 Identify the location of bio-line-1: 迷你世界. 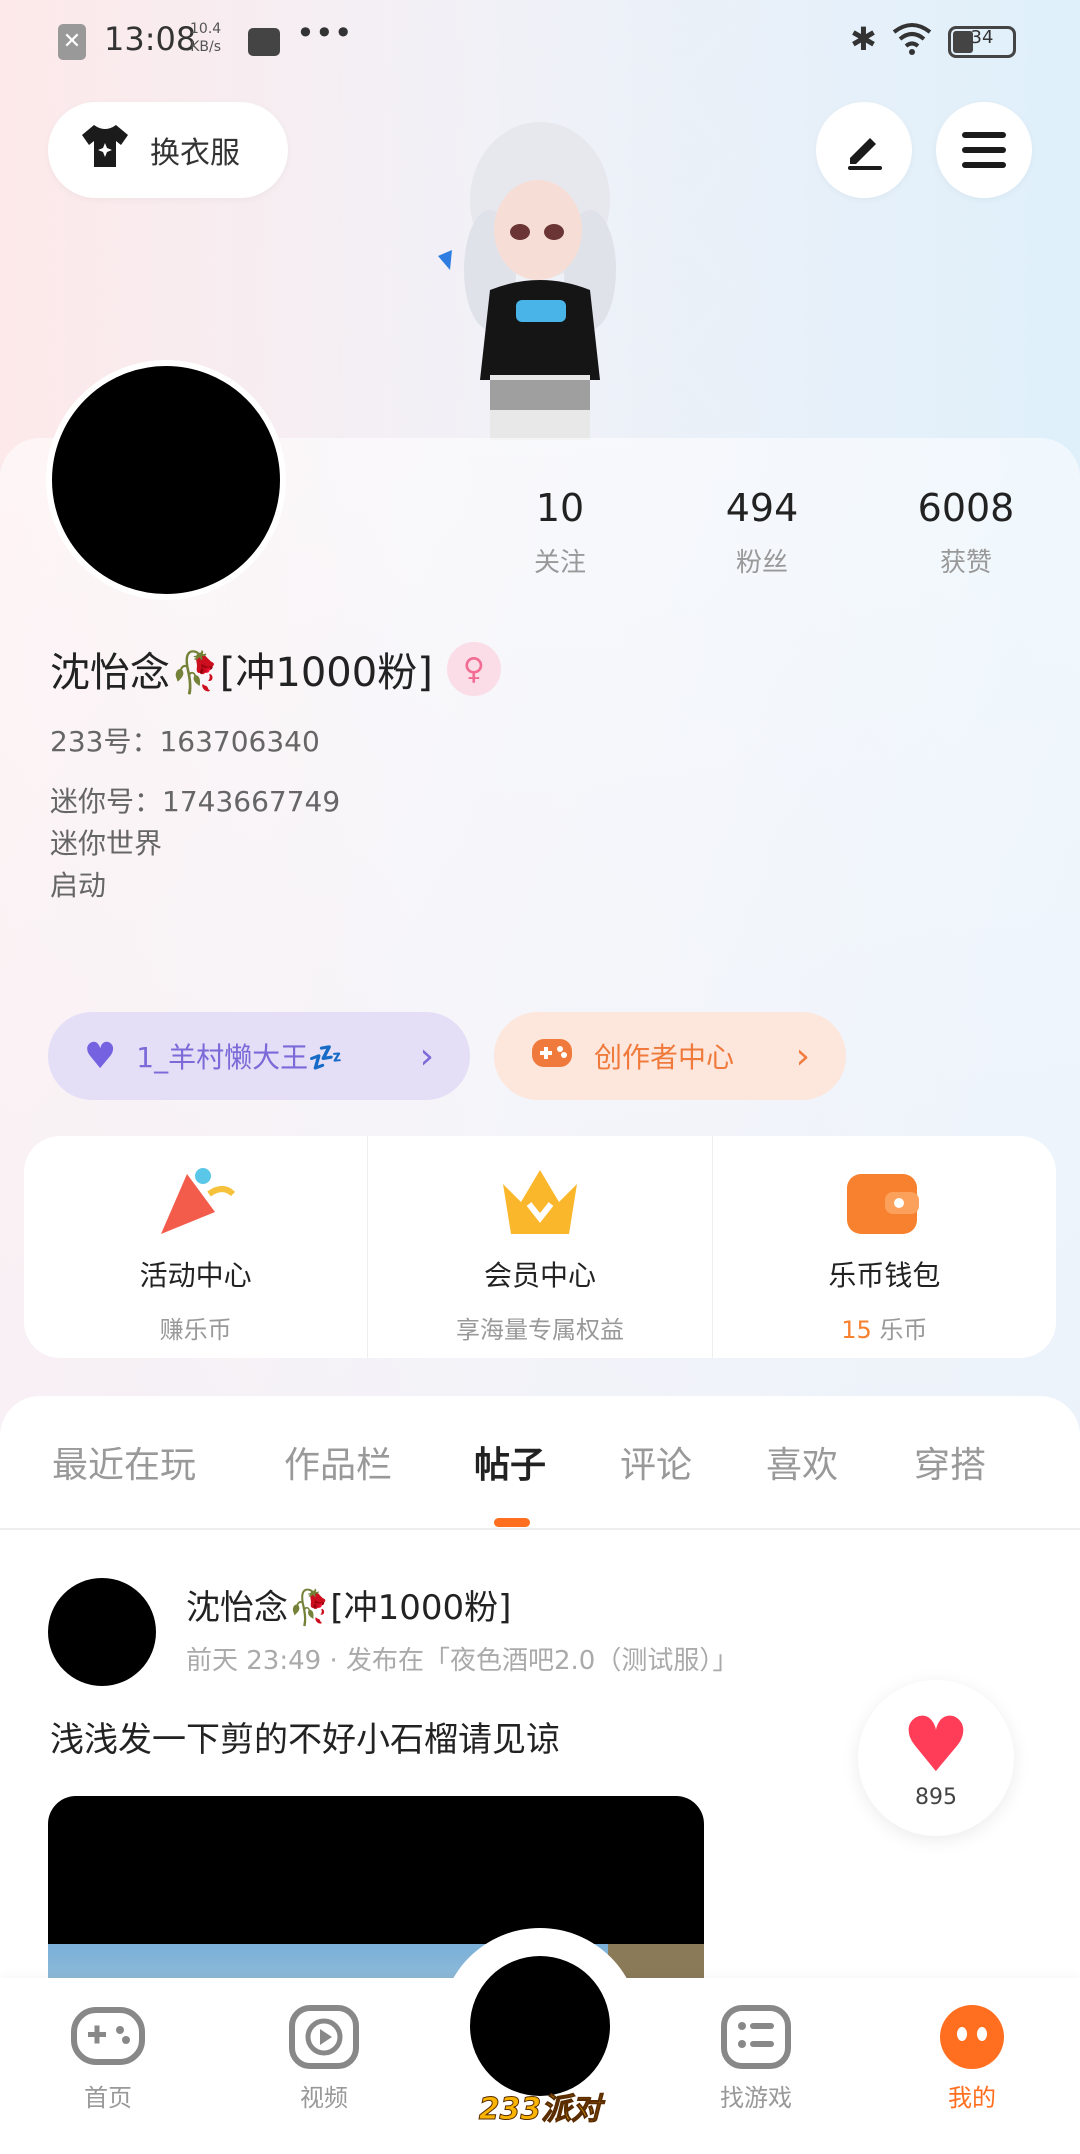
(106, 843).